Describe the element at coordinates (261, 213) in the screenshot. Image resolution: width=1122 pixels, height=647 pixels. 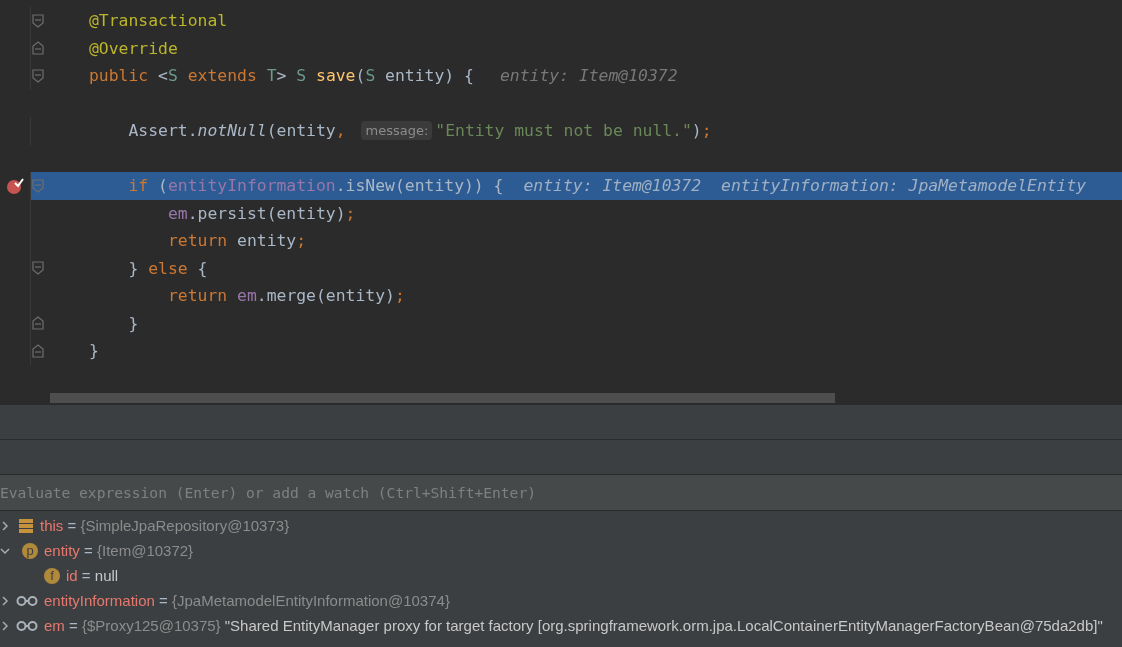
I see `code-text: em.persist(entity);` at that location.